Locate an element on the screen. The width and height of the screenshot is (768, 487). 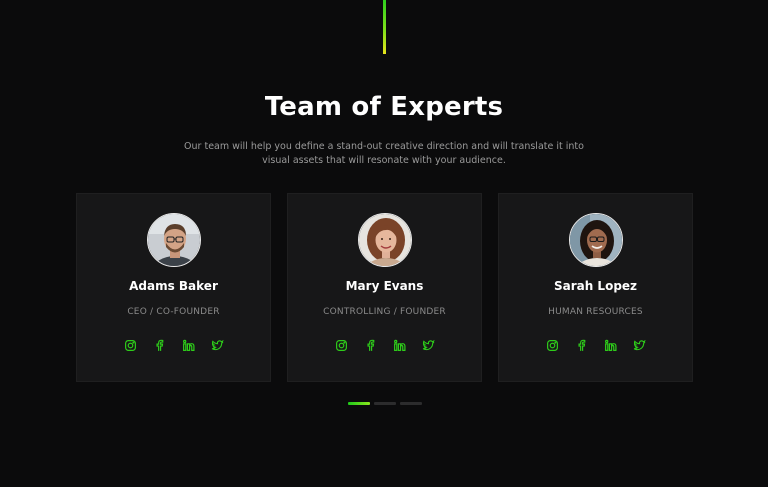
member-name: Mary Evans is located at coordinates (384, 286).